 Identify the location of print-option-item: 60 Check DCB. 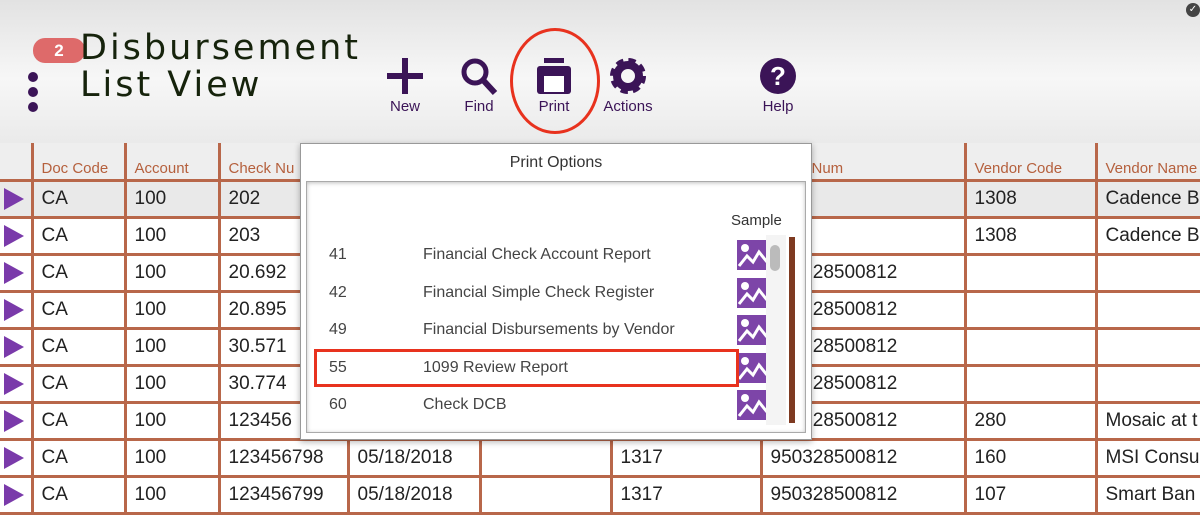
(537, 405).